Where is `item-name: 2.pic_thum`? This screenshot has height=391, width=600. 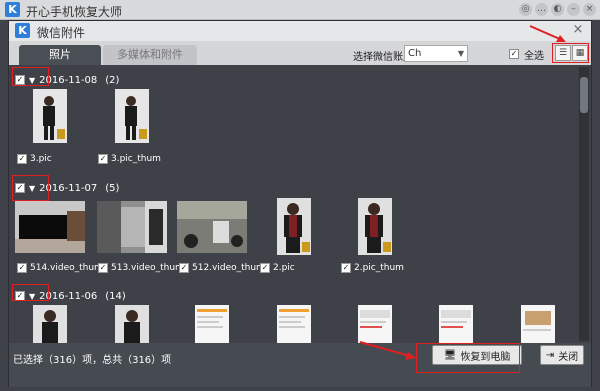 item-name: 2.pic_thum is located at coordinates (379, 268).